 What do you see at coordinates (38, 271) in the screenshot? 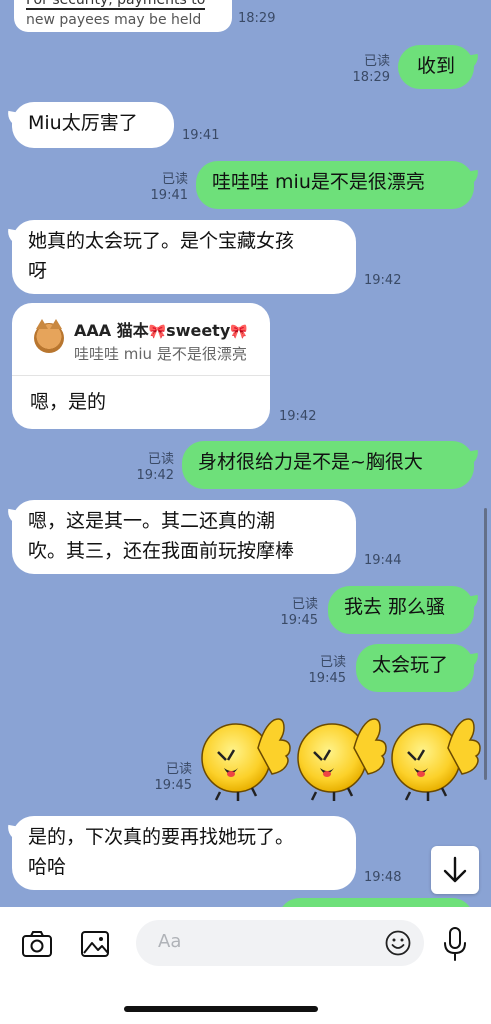
I see `message-line: 呀` at bounding box center [38, 271].